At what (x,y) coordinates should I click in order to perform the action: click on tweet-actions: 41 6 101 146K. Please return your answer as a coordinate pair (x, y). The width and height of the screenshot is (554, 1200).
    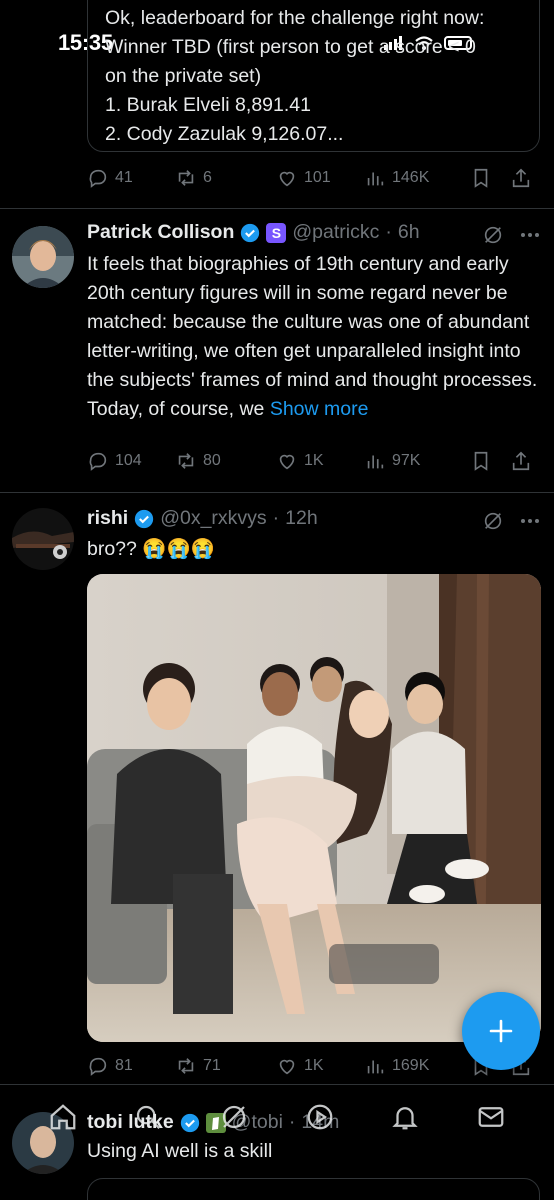
    Looking at the image, I should click on (312, 178).